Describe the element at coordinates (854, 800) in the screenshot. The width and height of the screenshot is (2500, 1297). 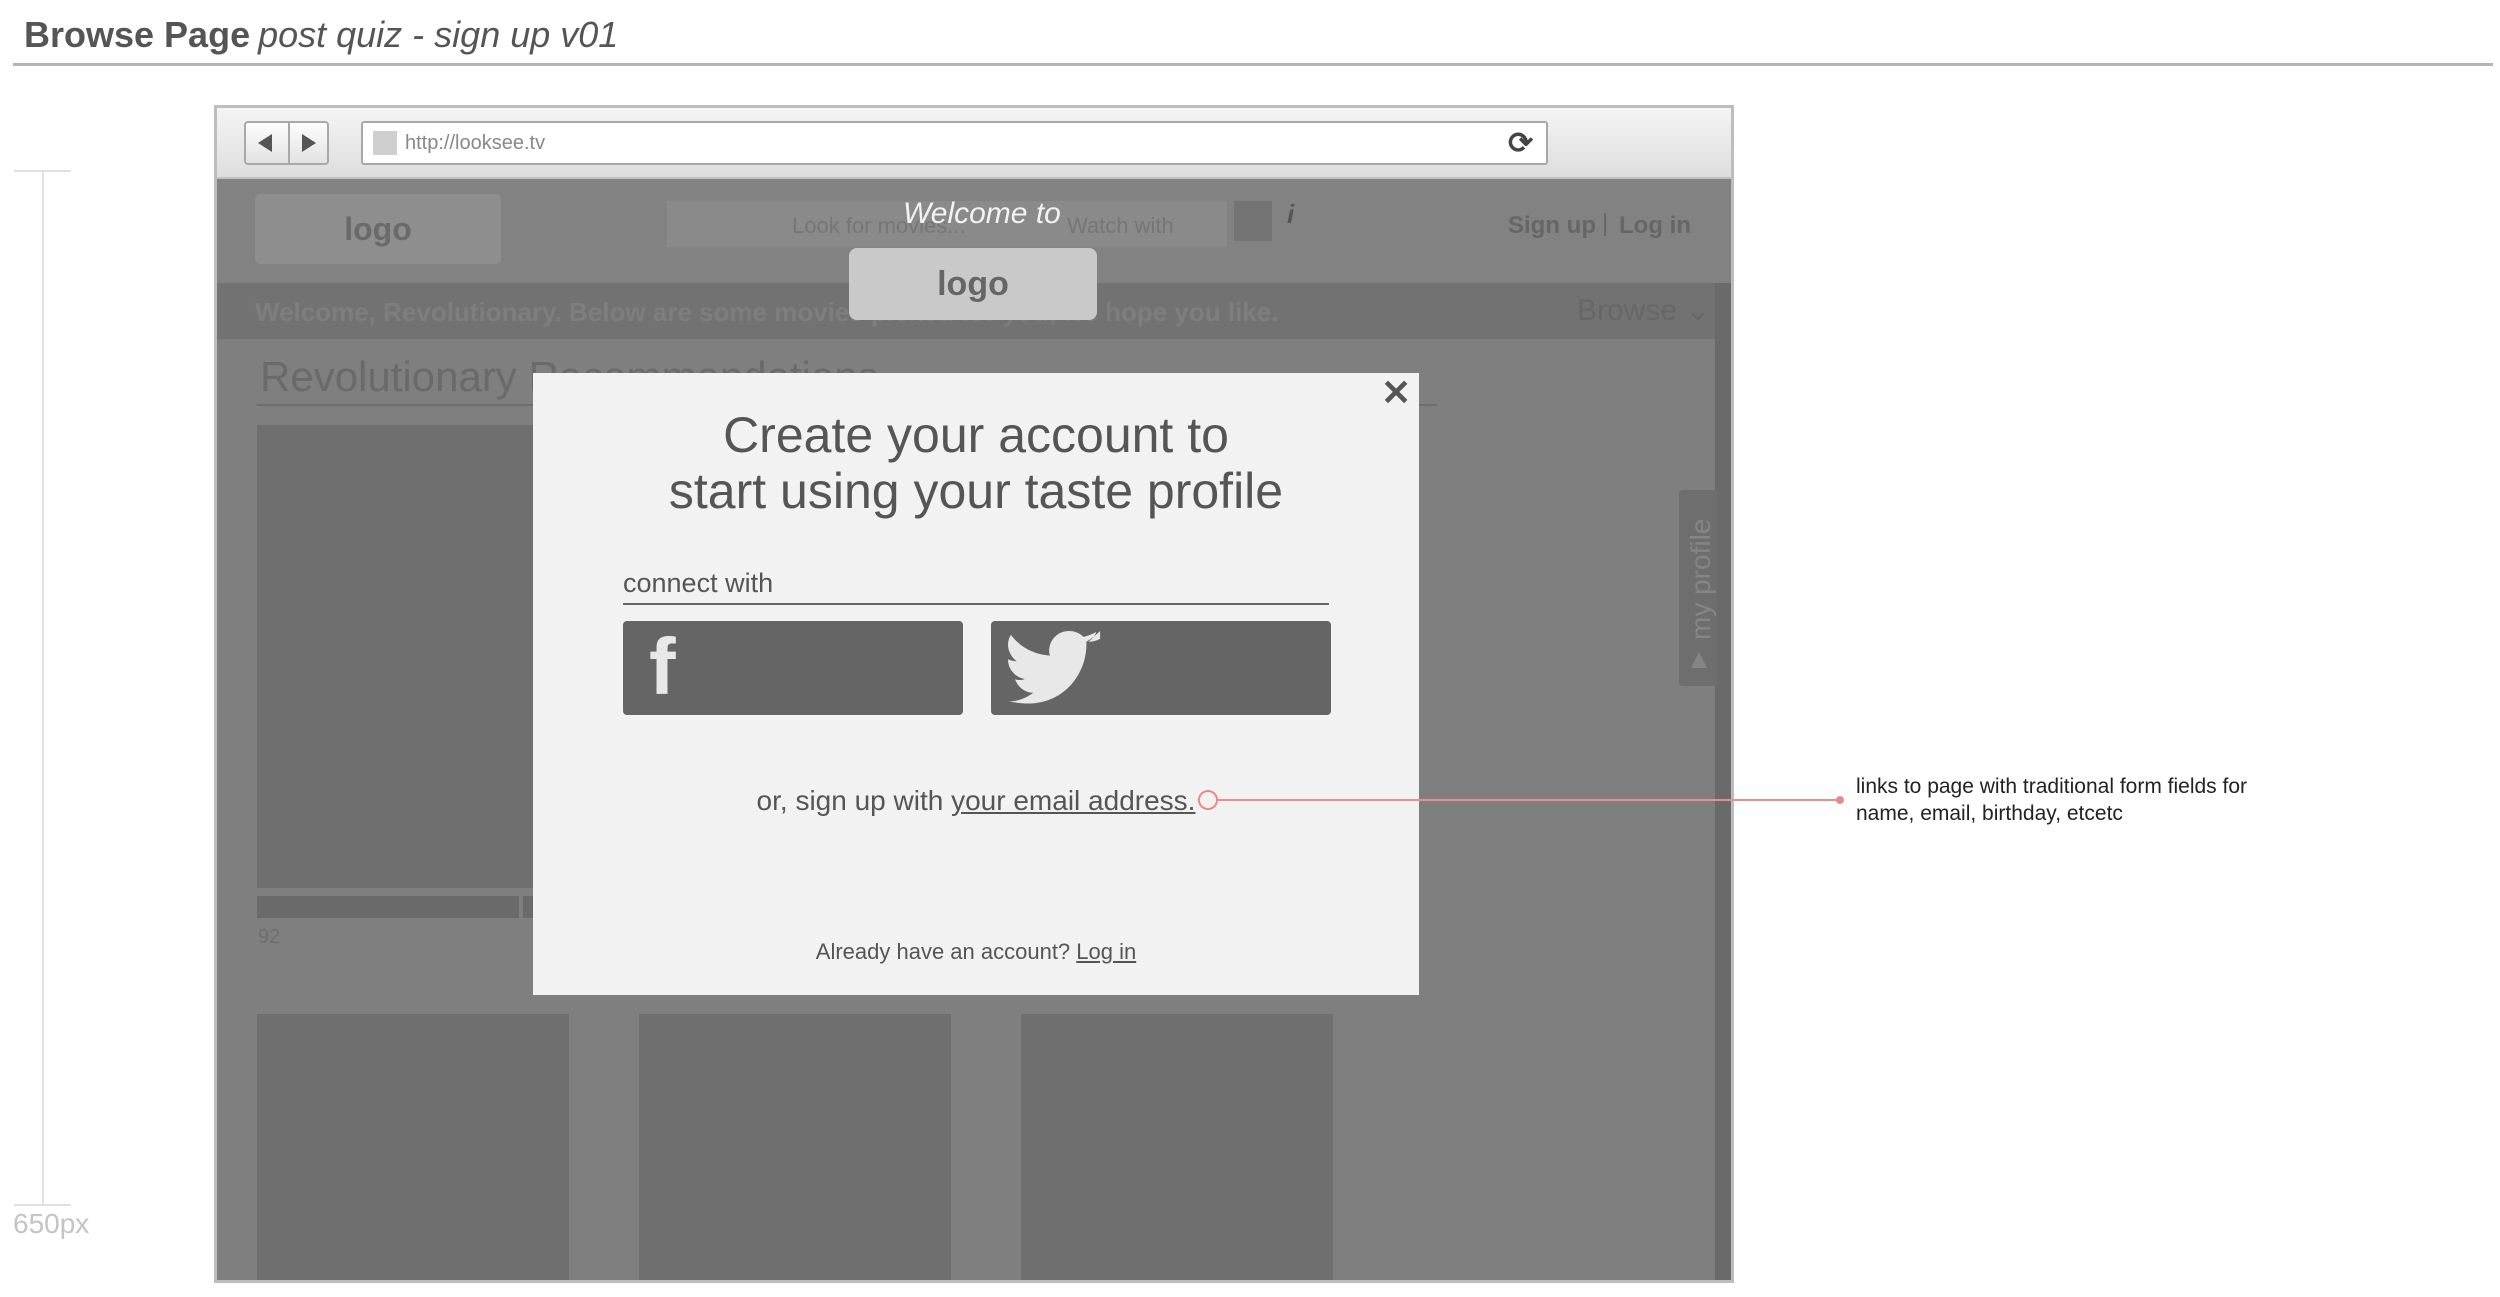
I see `email-signup-prefix: or, sign up with` at that location.